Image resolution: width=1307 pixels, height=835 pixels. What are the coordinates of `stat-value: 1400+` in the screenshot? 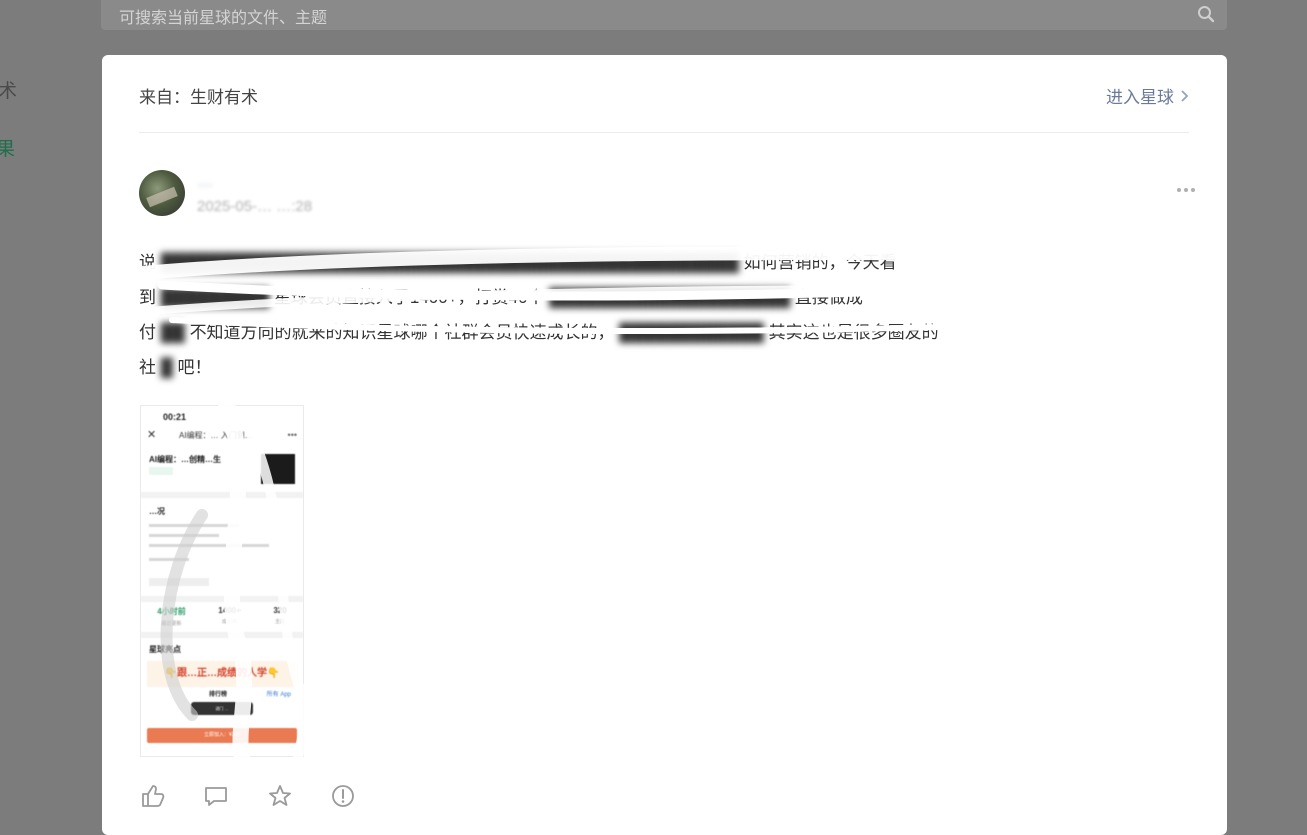 It's located at (229, 610).